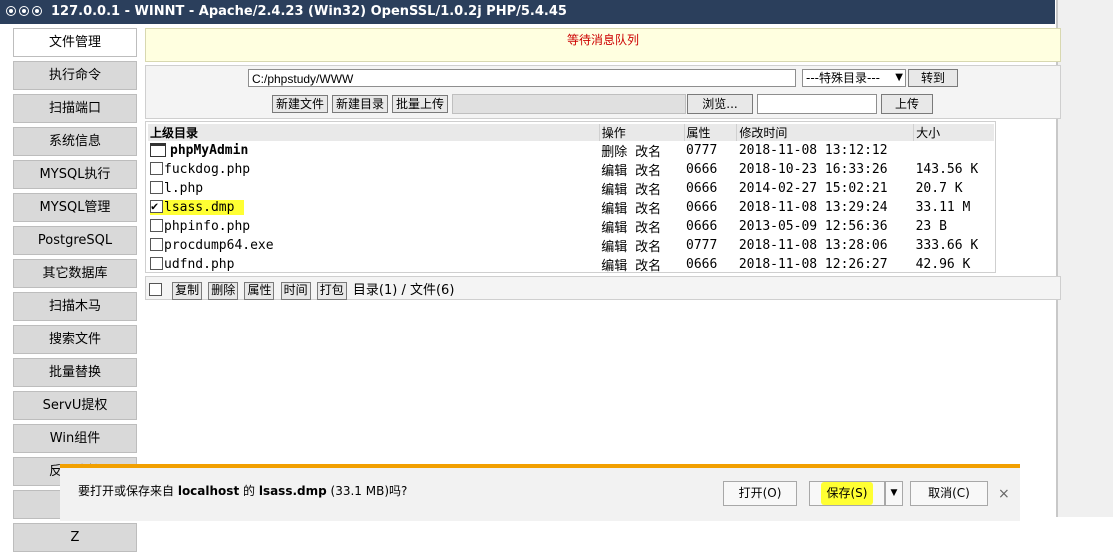 This screenshot has height=556, width=1113. Describe the element at coordinates (75, 207) in the screenshot. I see `menu-item-mysql-manage: MYSQL管理` at that location.